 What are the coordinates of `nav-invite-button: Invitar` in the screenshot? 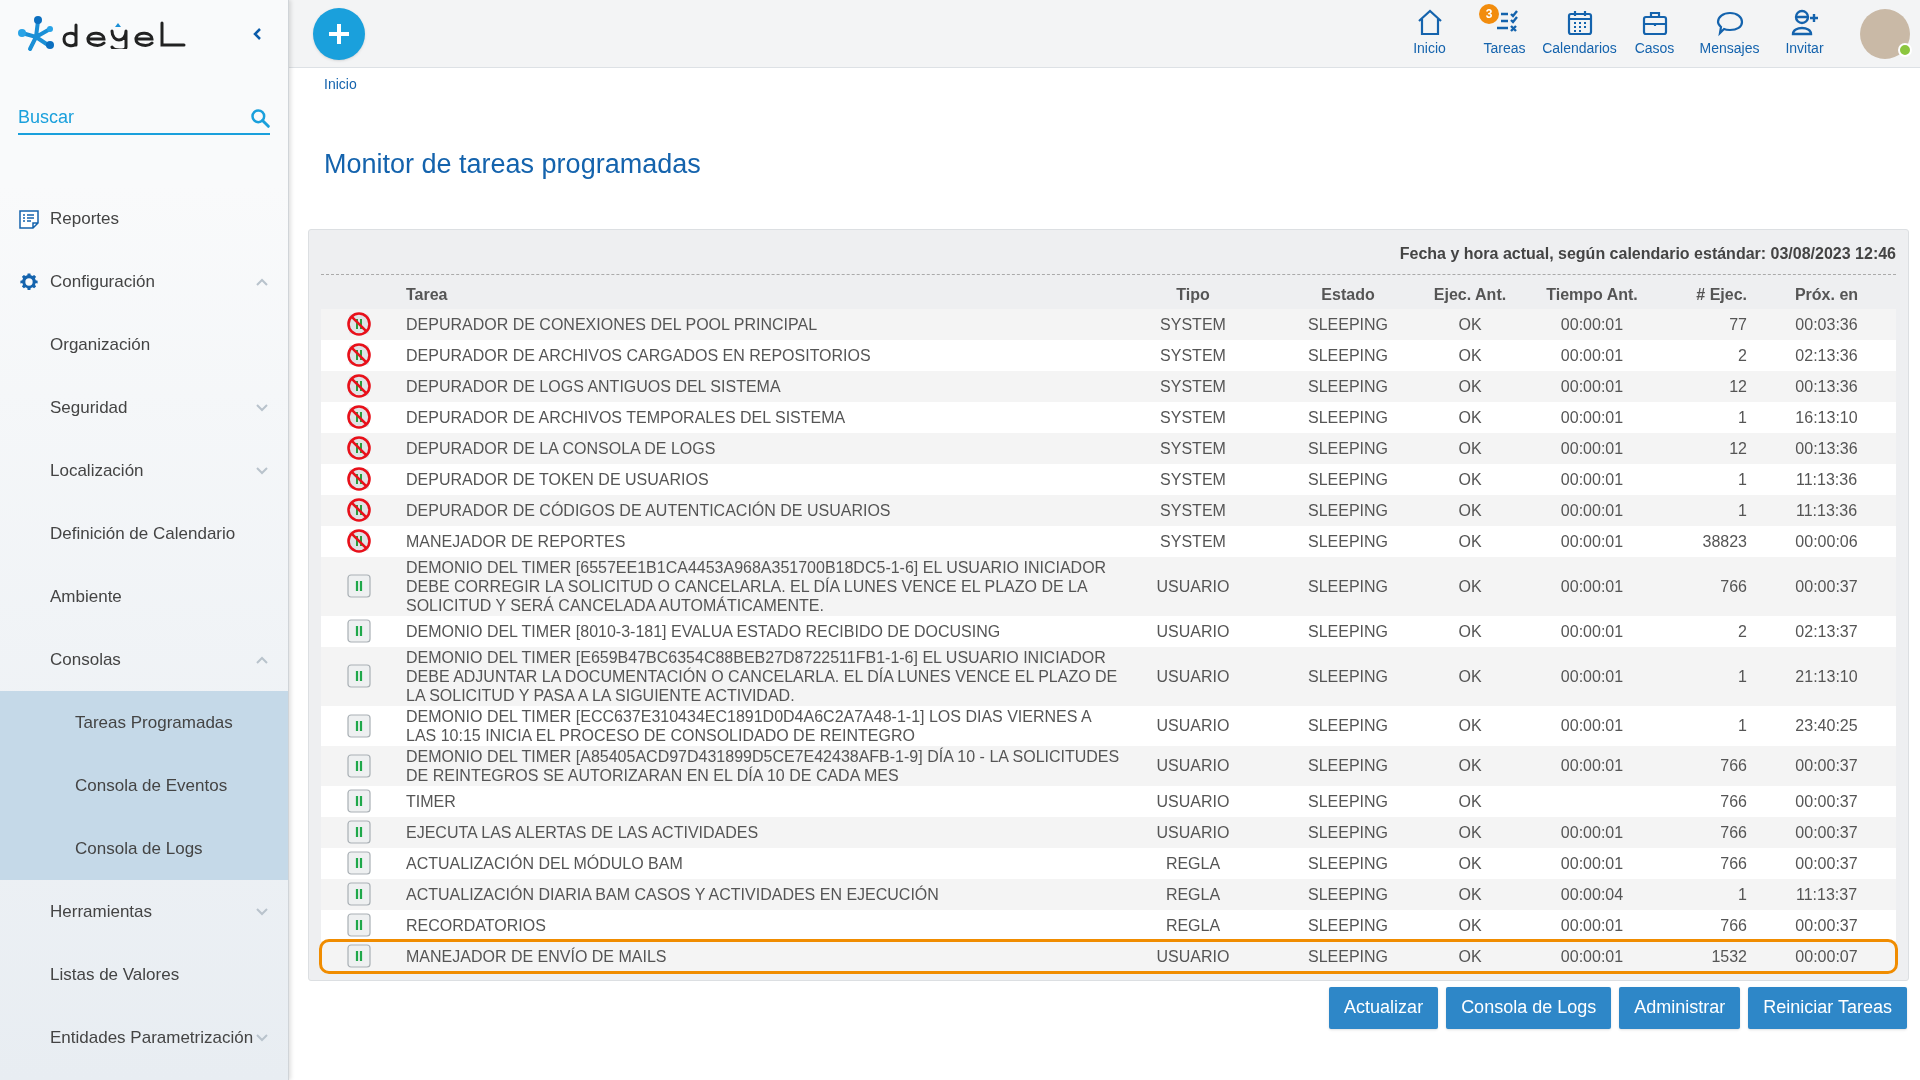 It's located at (1804, 33).